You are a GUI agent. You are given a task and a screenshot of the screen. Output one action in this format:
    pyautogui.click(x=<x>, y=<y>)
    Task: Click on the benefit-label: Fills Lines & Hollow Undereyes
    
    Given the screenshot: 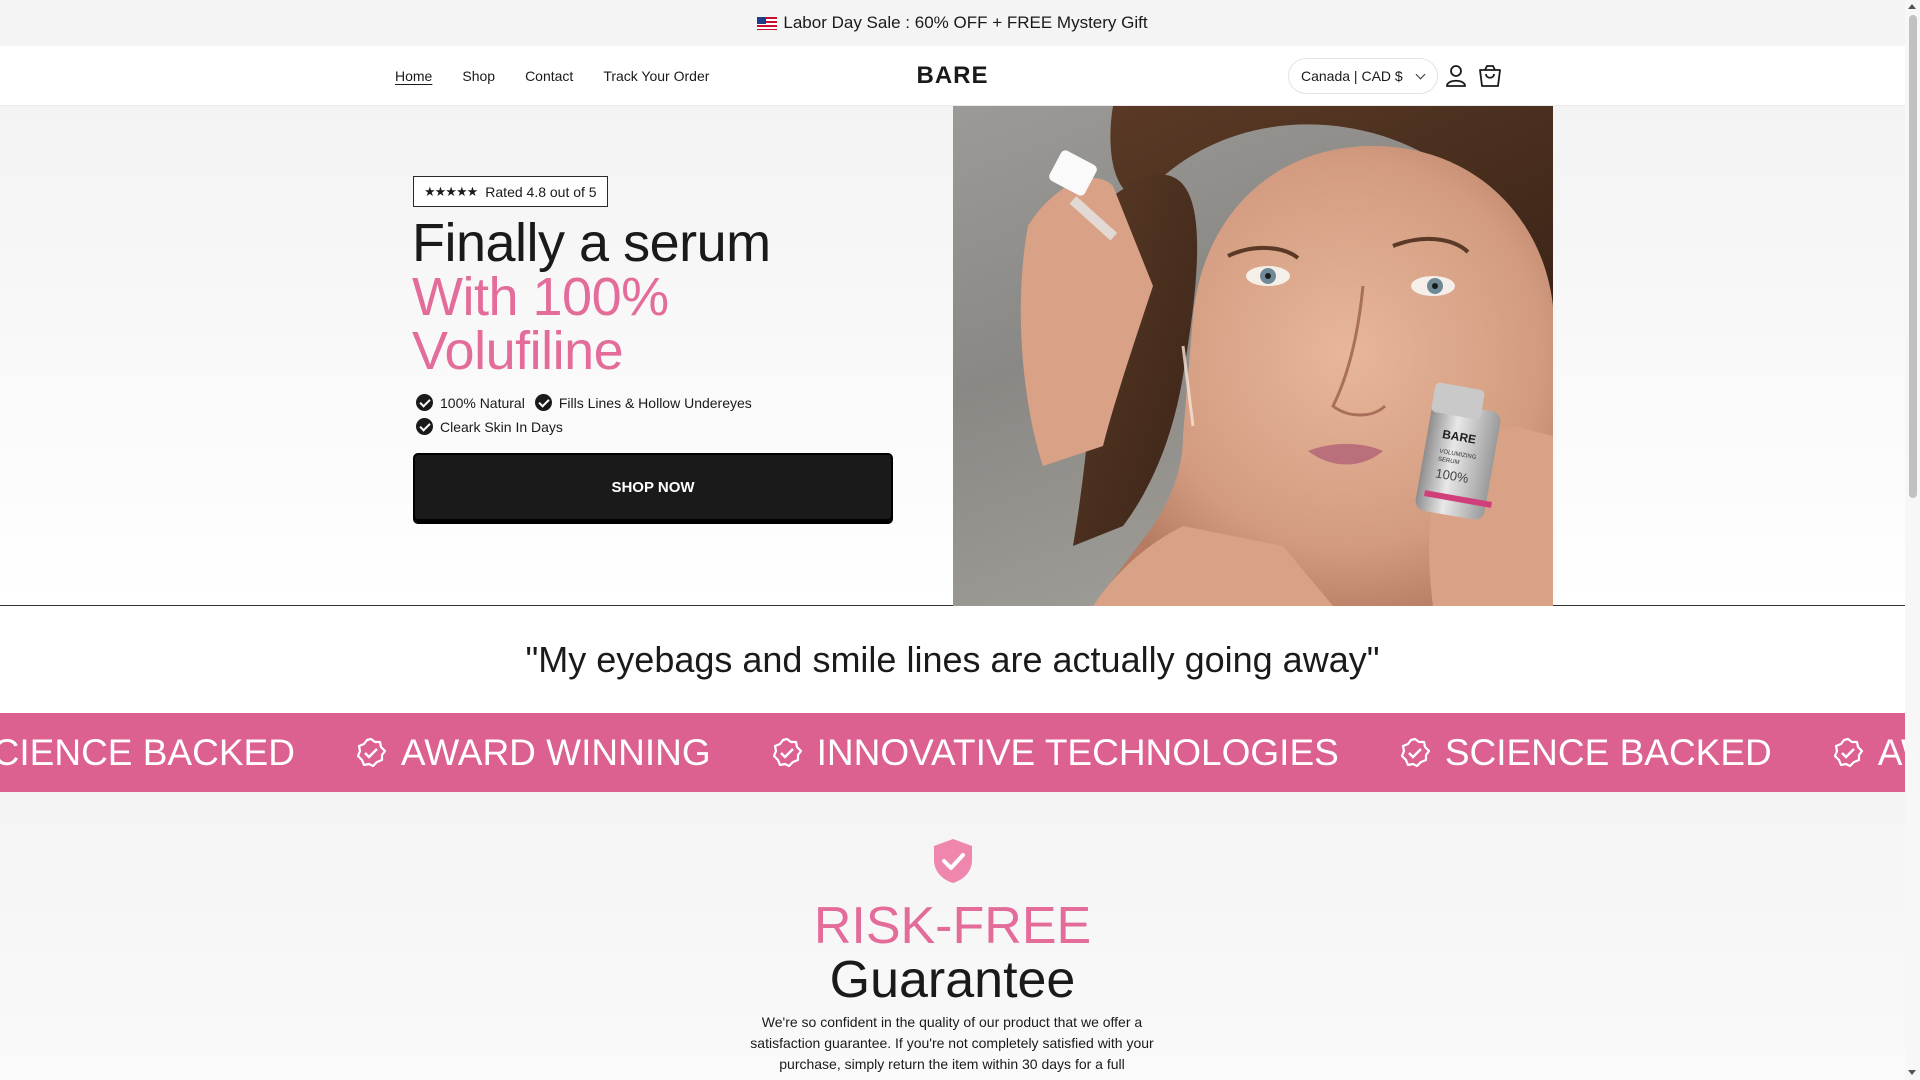 What is the action you would take?
    pyautogui.click(x=655, y=402)
    